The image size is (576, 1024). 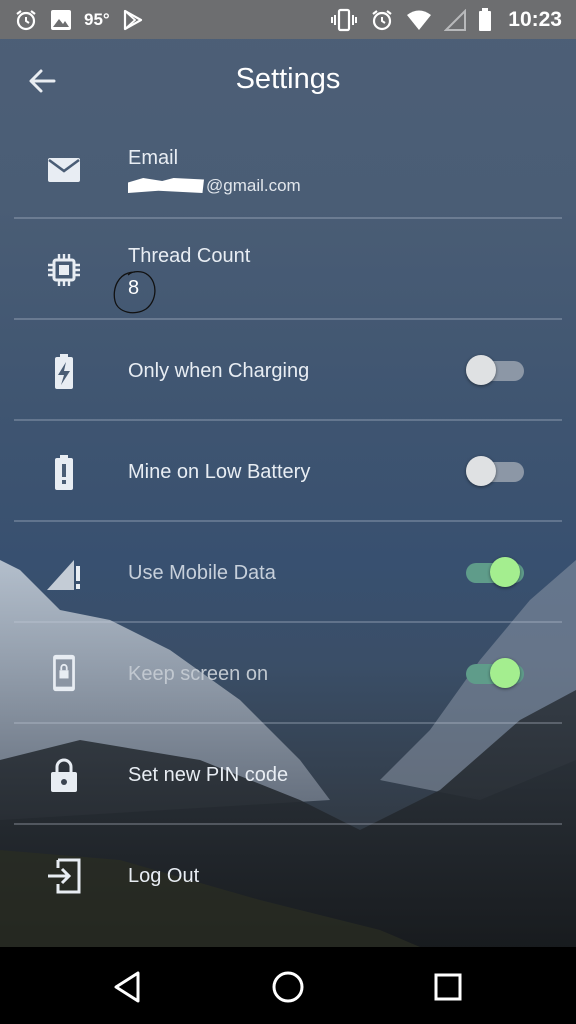 I want to click on image-icon, so click(x=61, y=20).